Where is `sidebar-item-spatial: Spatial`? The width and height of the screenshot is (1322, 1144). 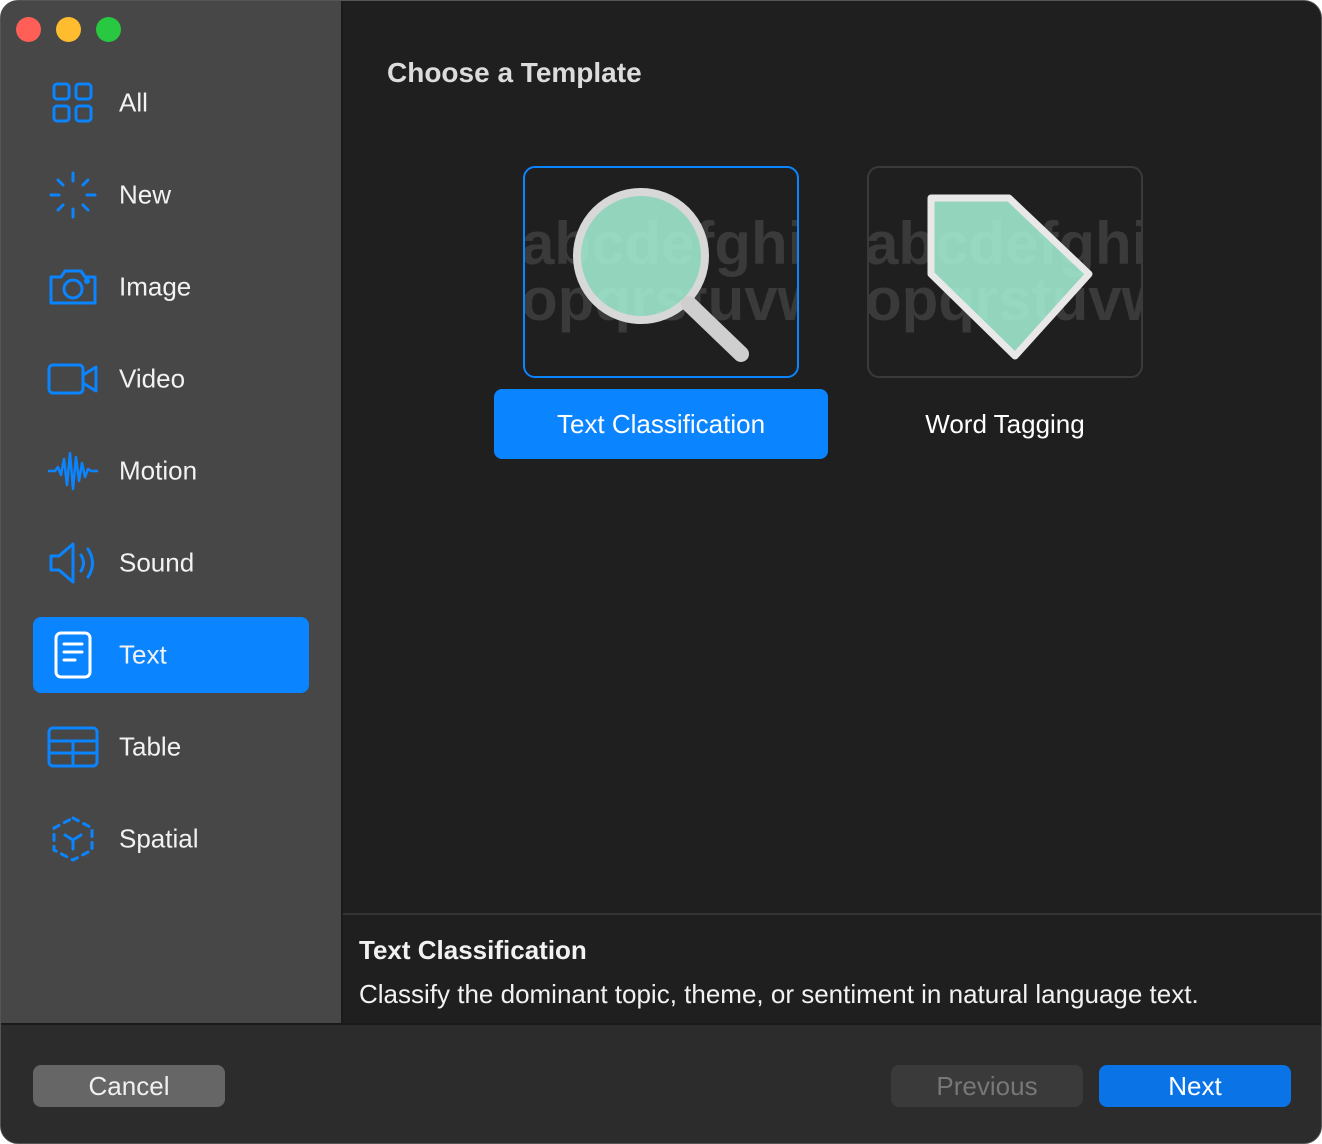
sidebar-item-spatial: Spatial is located at coordinates (171, 839).